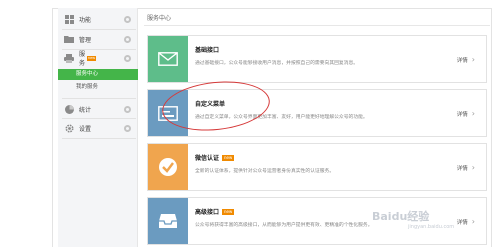  I want to click on grid-icon, so click(69, 19).